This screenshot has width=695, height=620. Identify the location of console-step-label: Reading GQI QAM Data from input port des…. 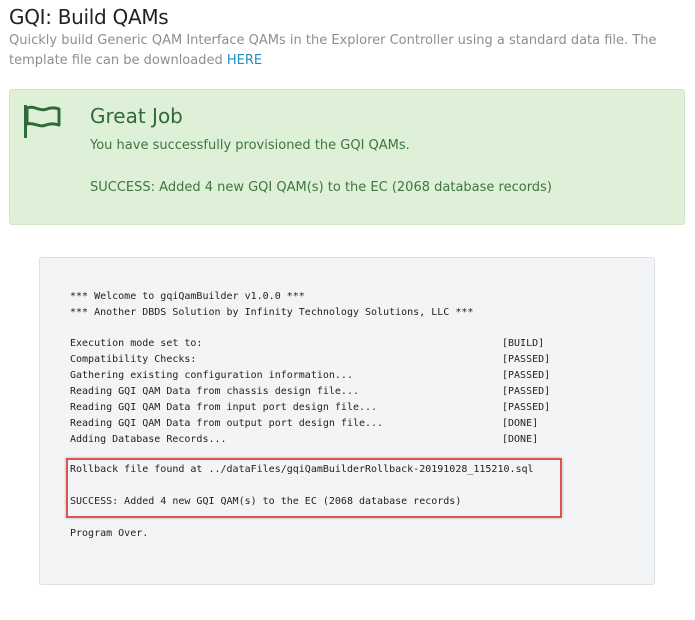
(224, 407).